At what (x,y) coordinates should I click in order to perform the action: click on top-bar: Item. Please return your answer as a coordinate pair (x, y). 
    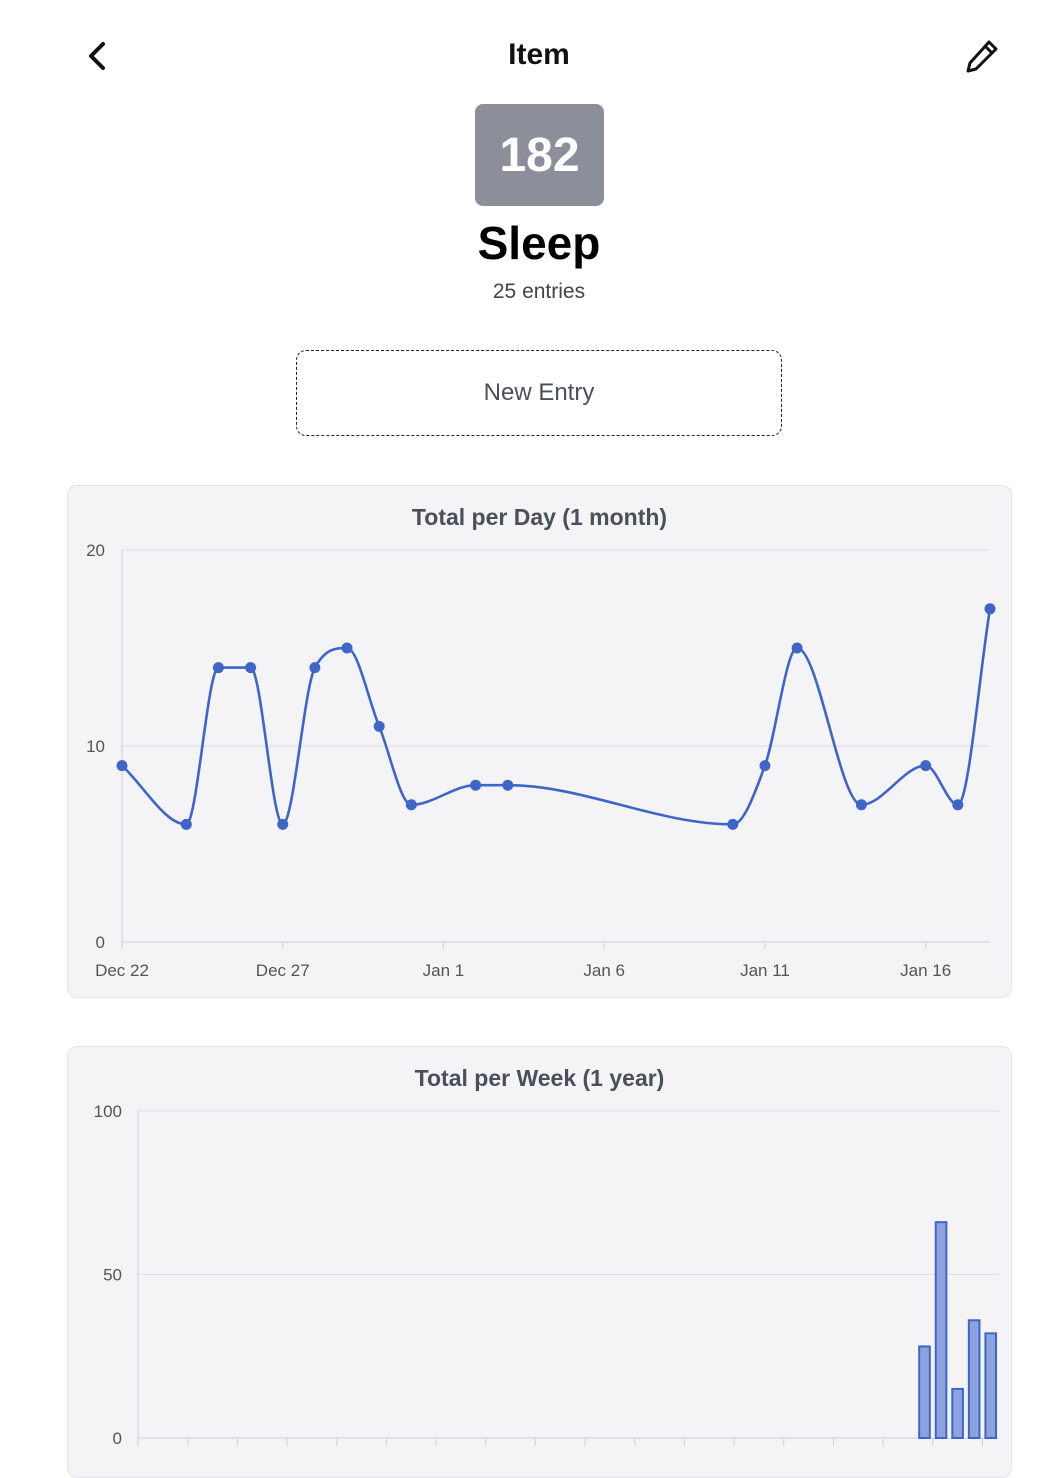
    Looking at the image, I should click on (528, 55).